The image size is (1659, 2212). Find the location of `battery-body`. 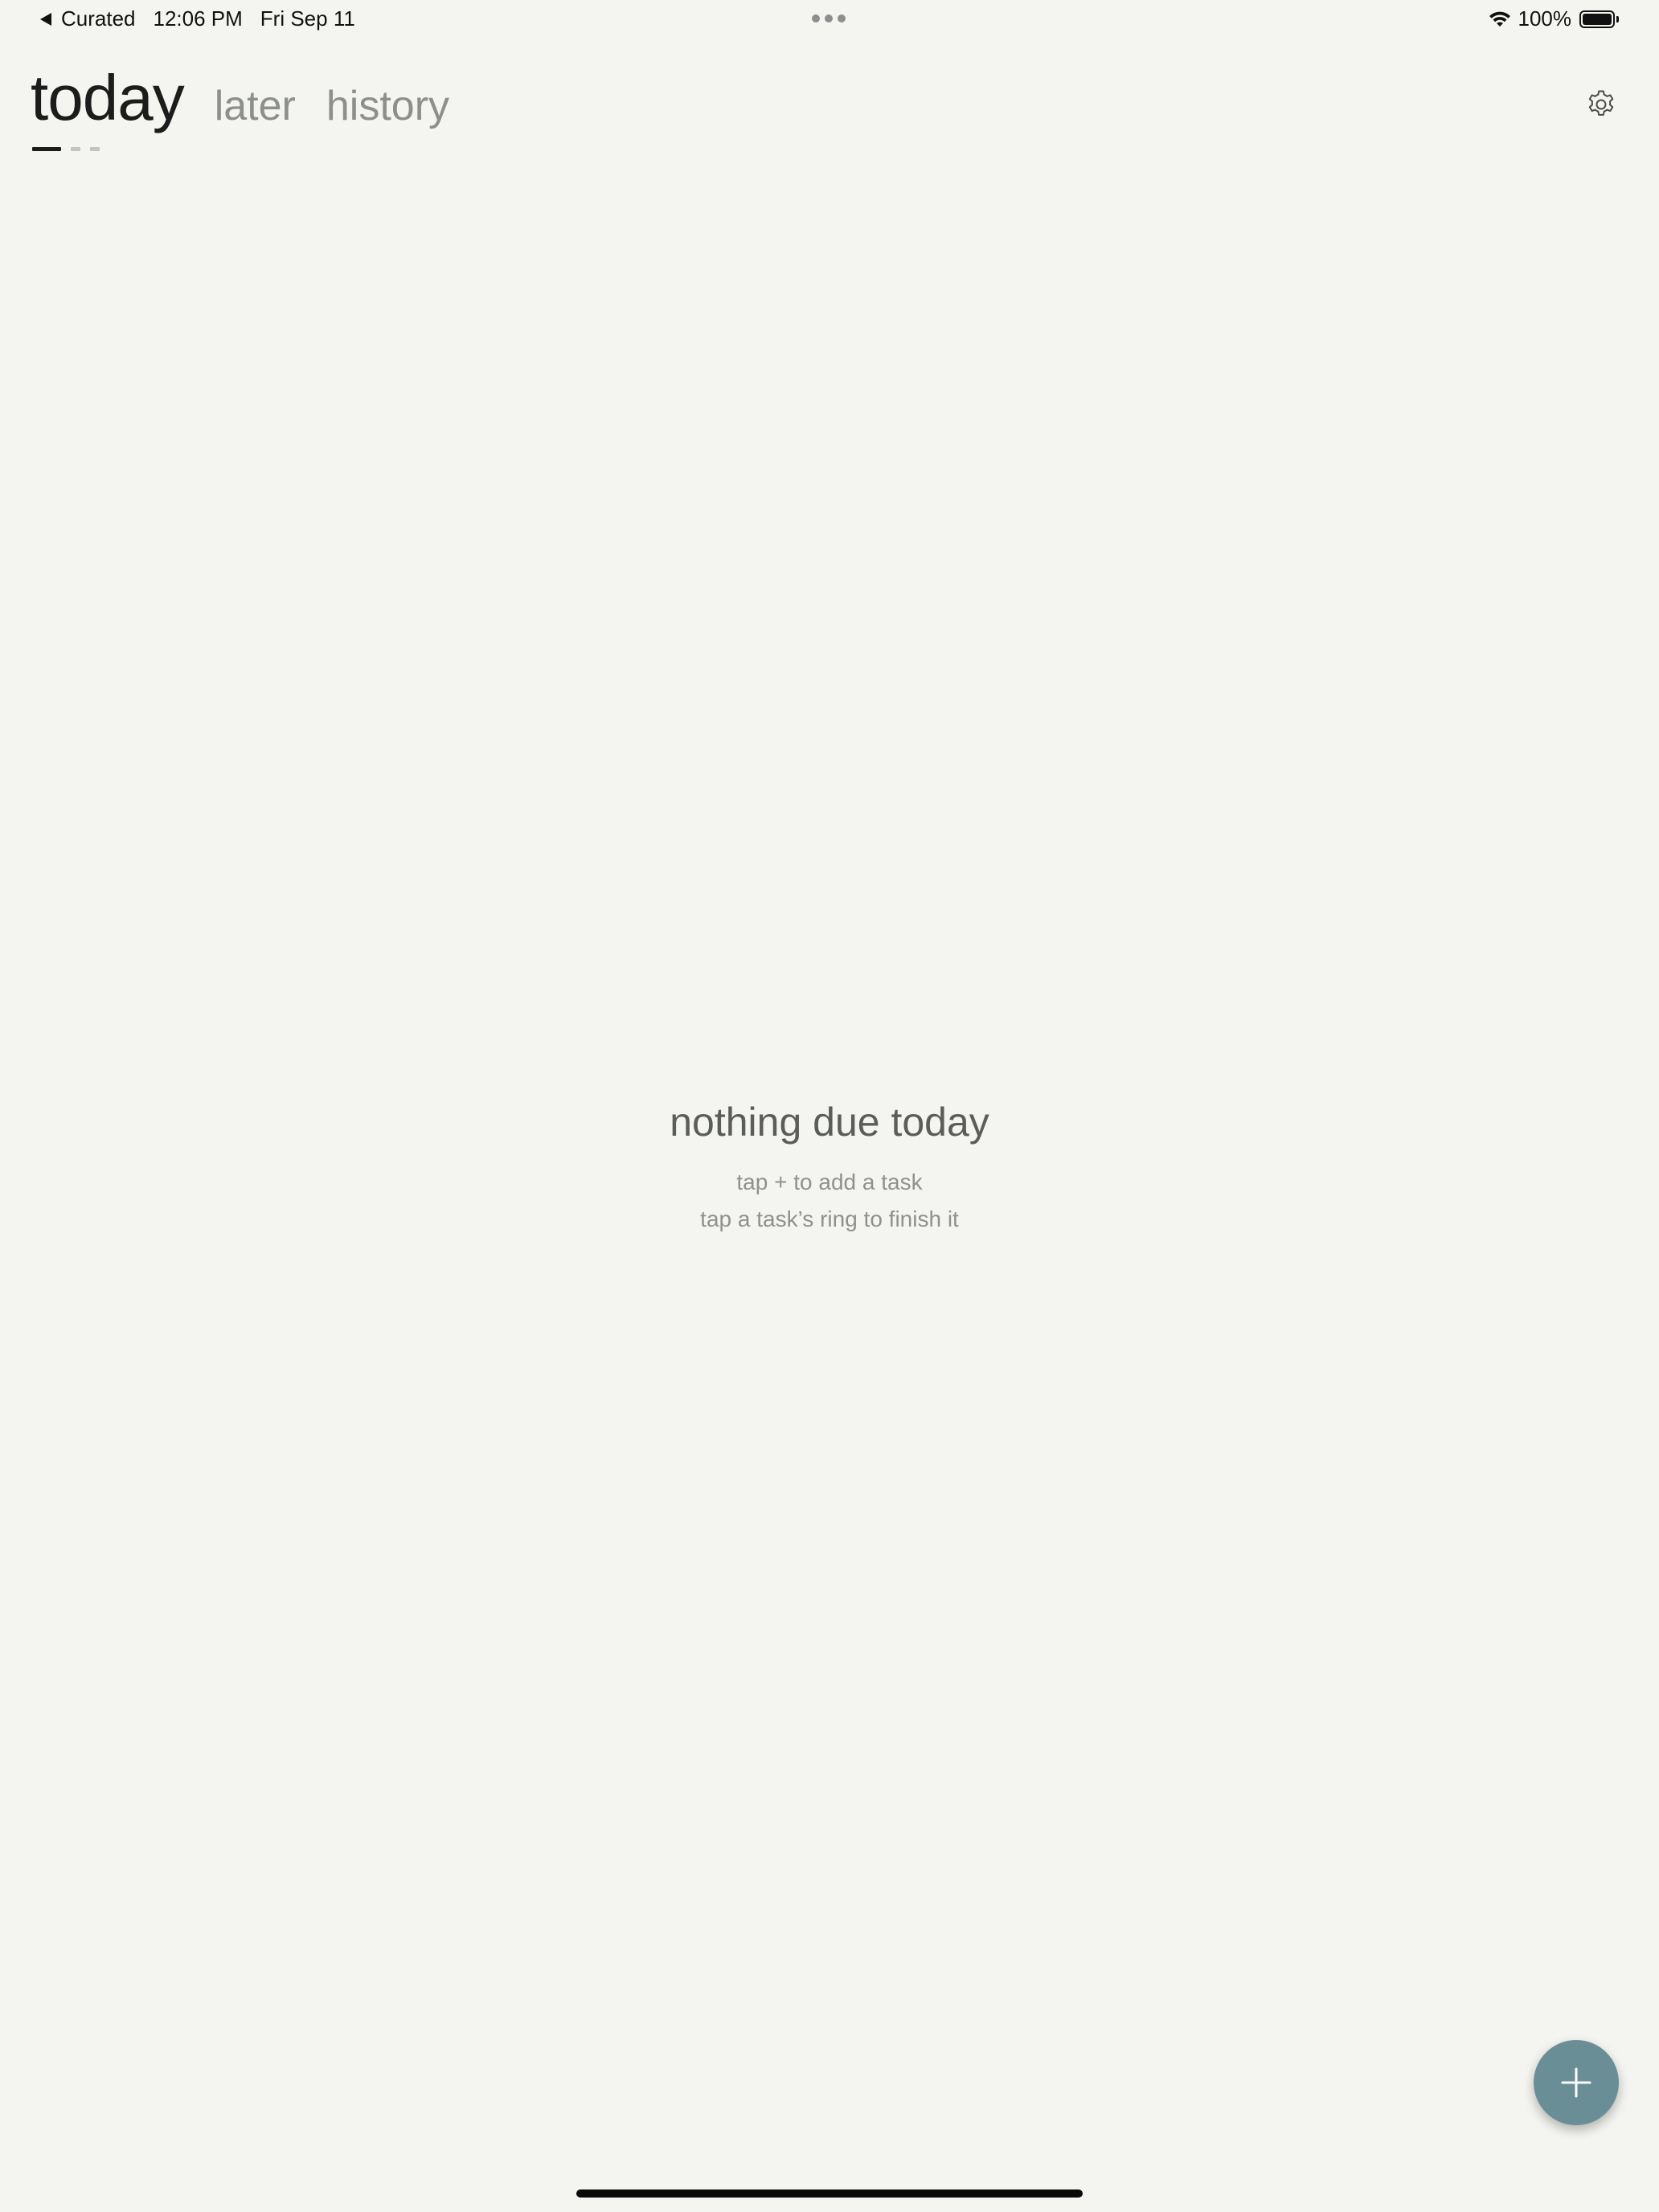

battery-body is located at coordinates (1597, 19).